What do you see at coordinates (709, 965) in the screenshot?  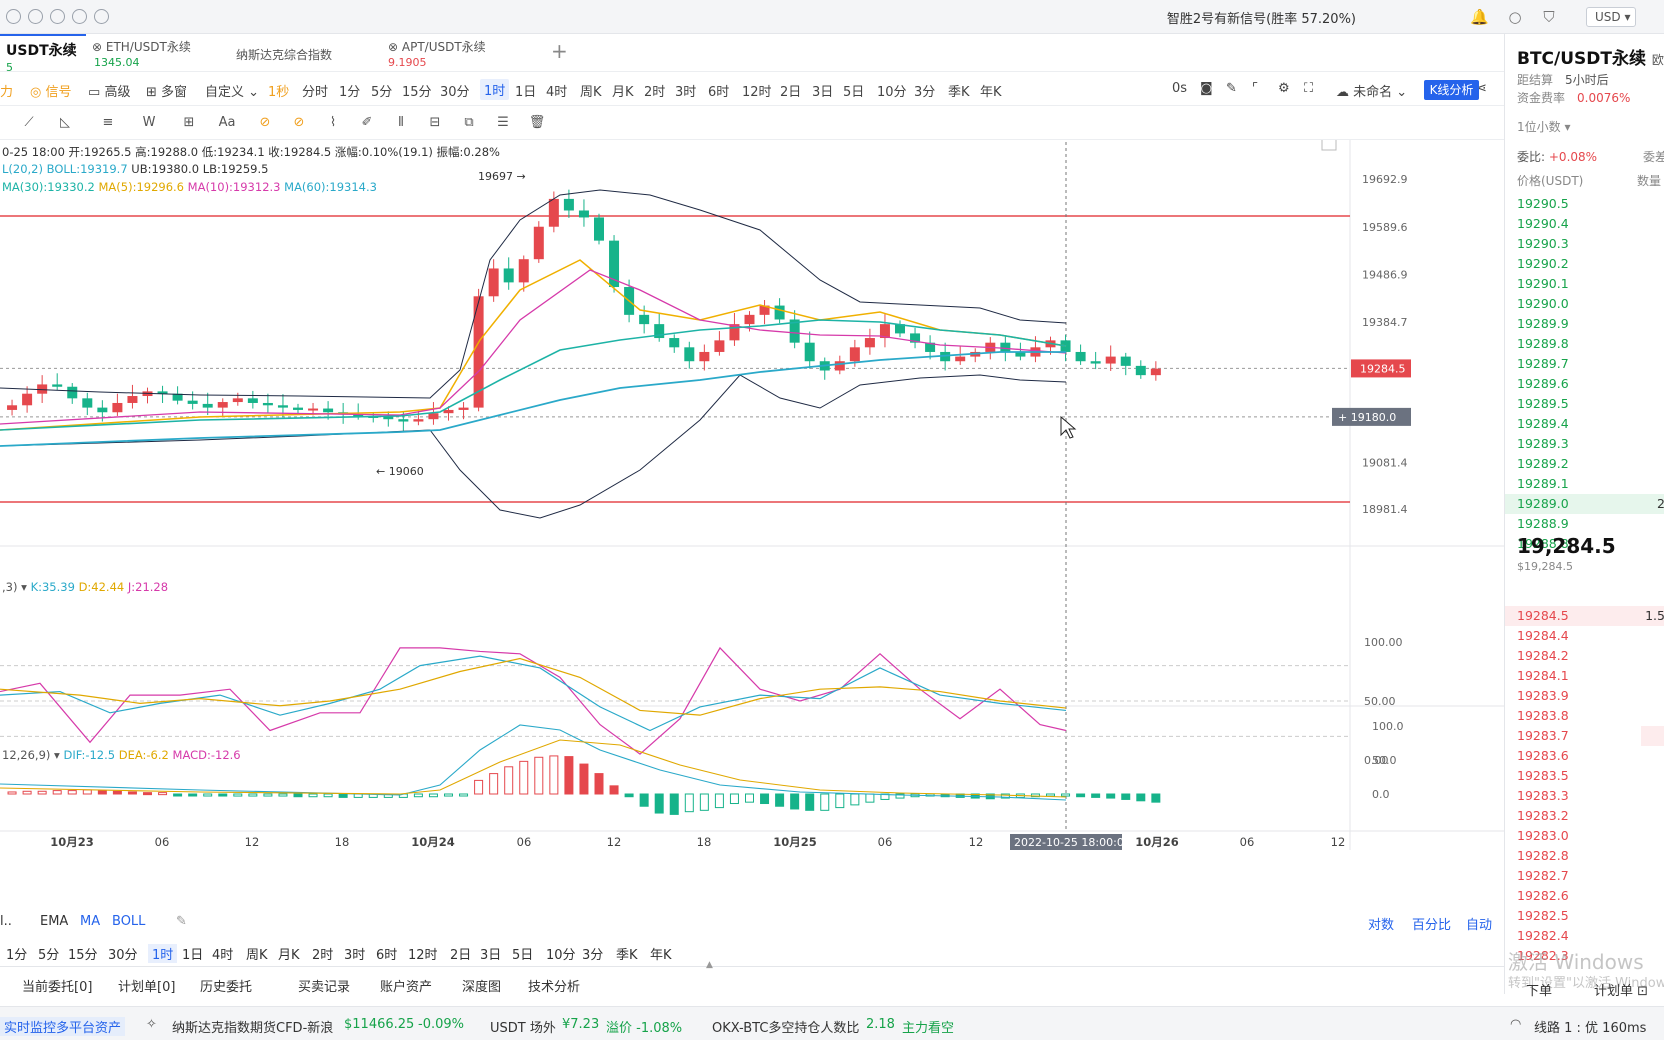 I see `collapse-icon: ▲` at bounding box center [709, 965].